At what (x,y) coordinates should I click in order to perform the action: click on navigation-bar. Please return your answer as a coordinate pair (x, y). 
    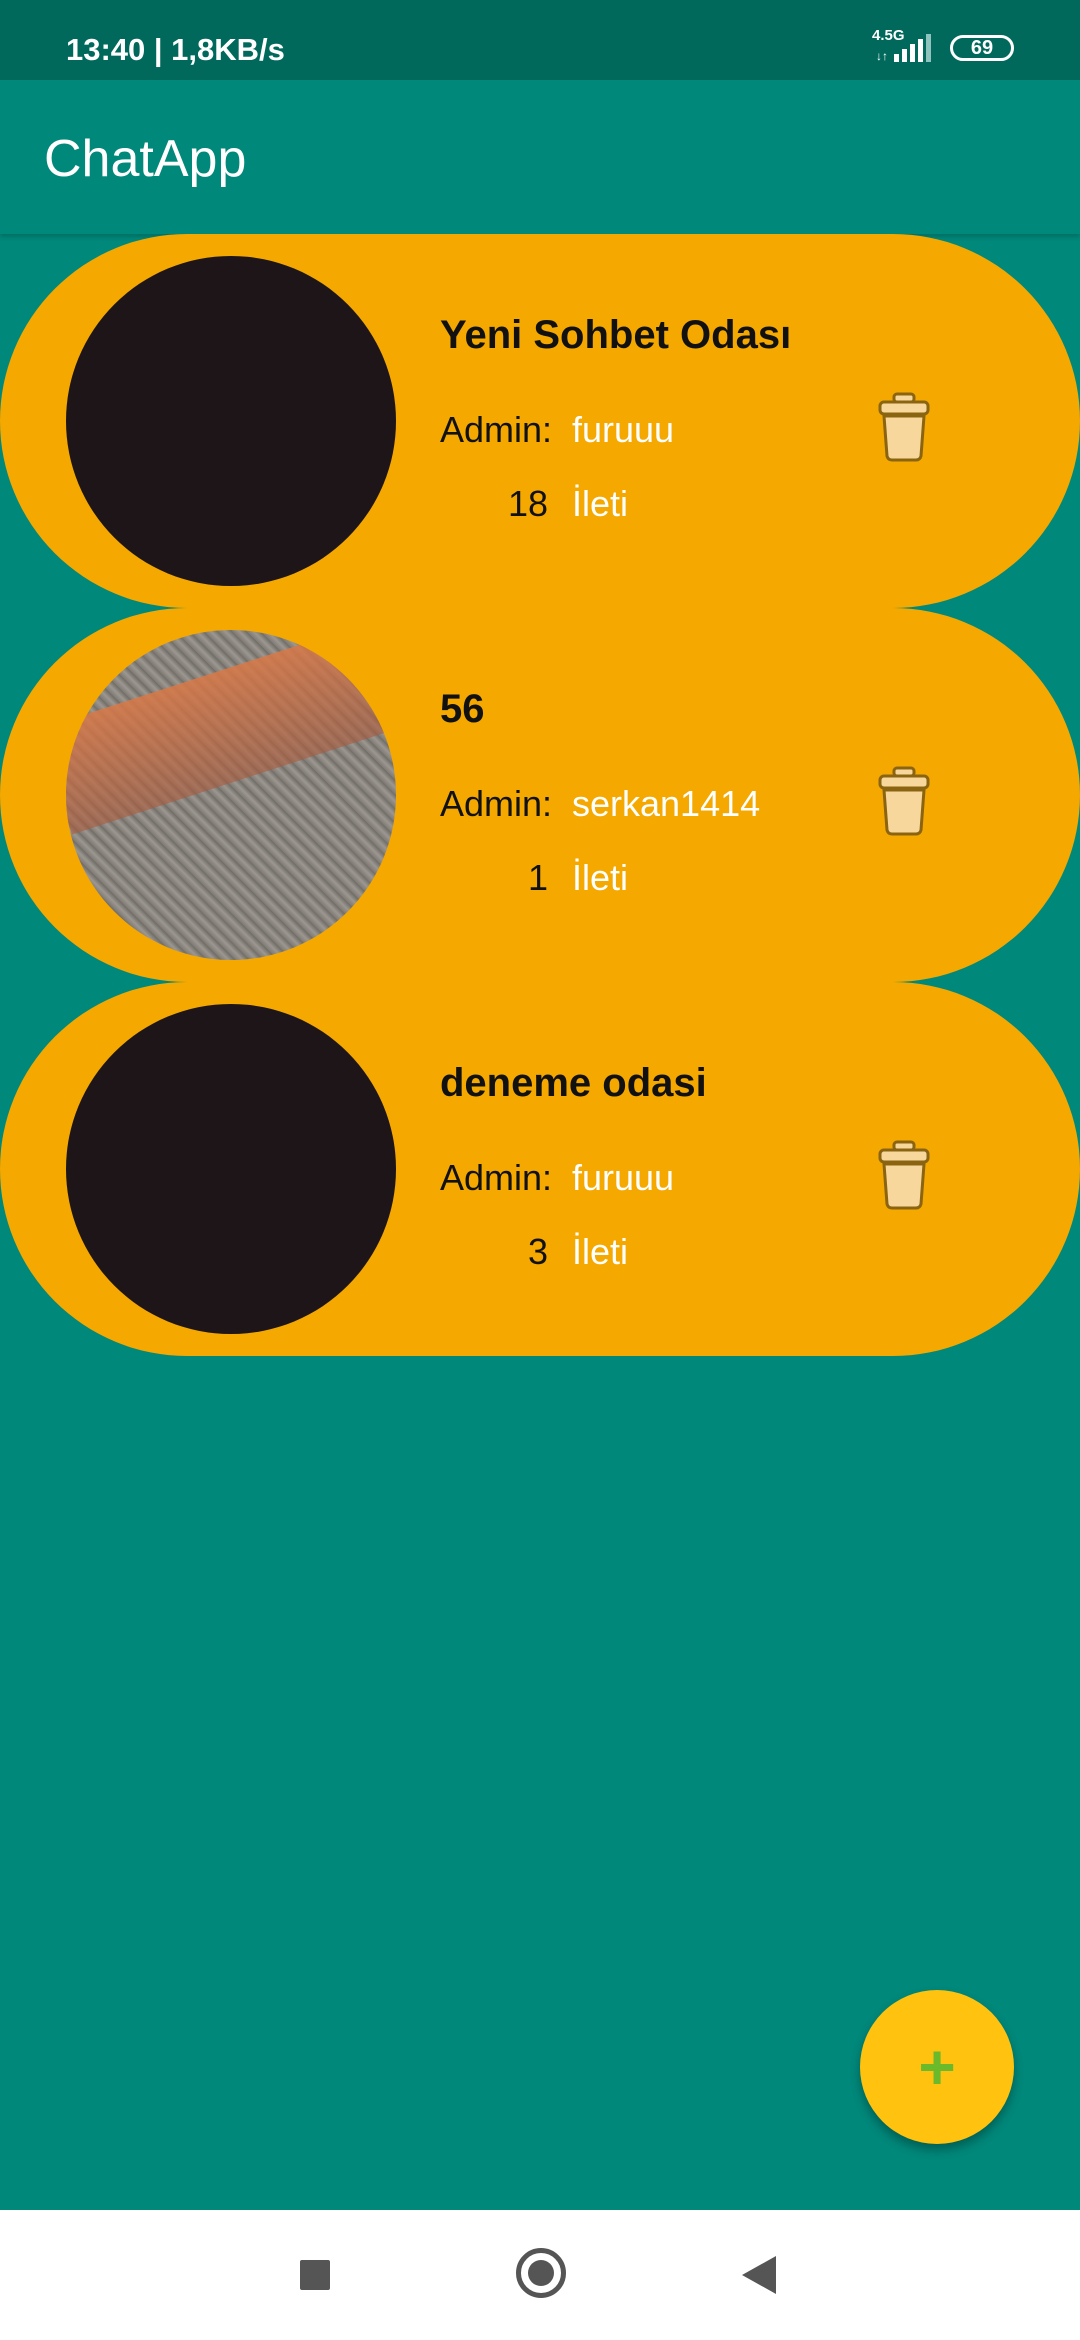
    Looking at the image, I should click on (540, 2275).